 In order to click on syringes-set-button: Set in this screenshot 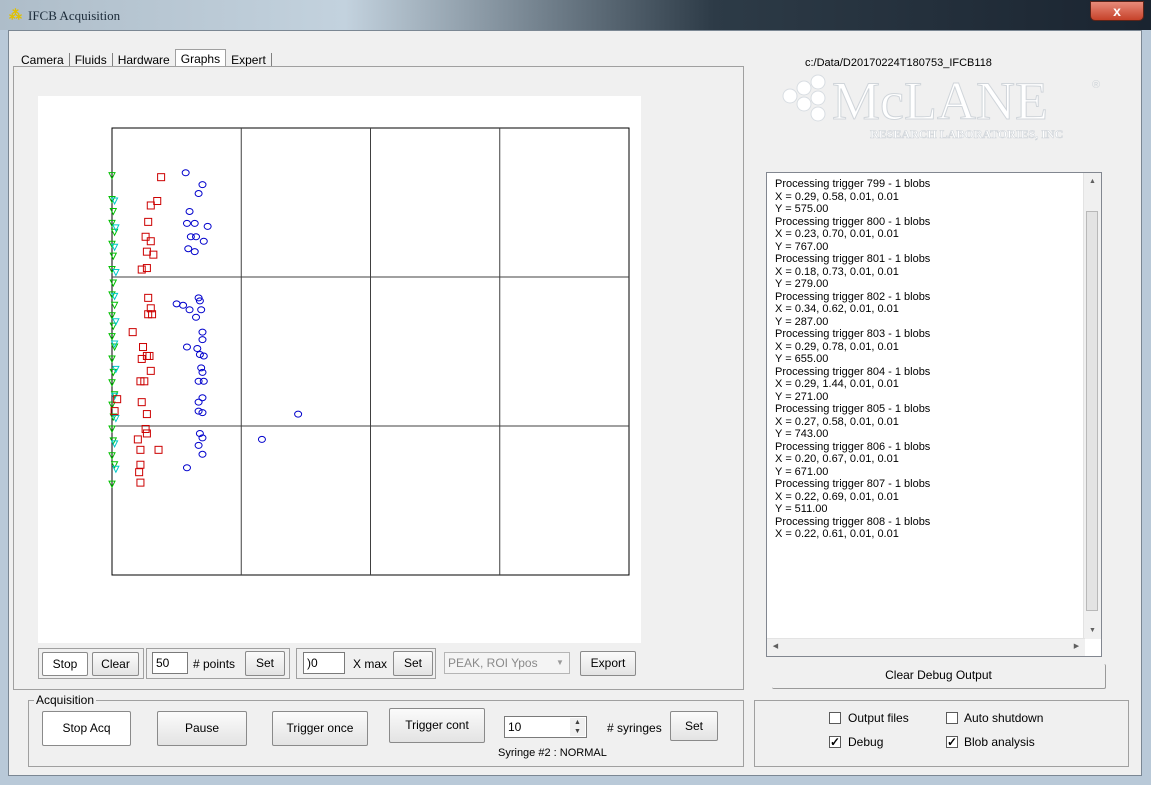, I will do `click(694, 726)`.